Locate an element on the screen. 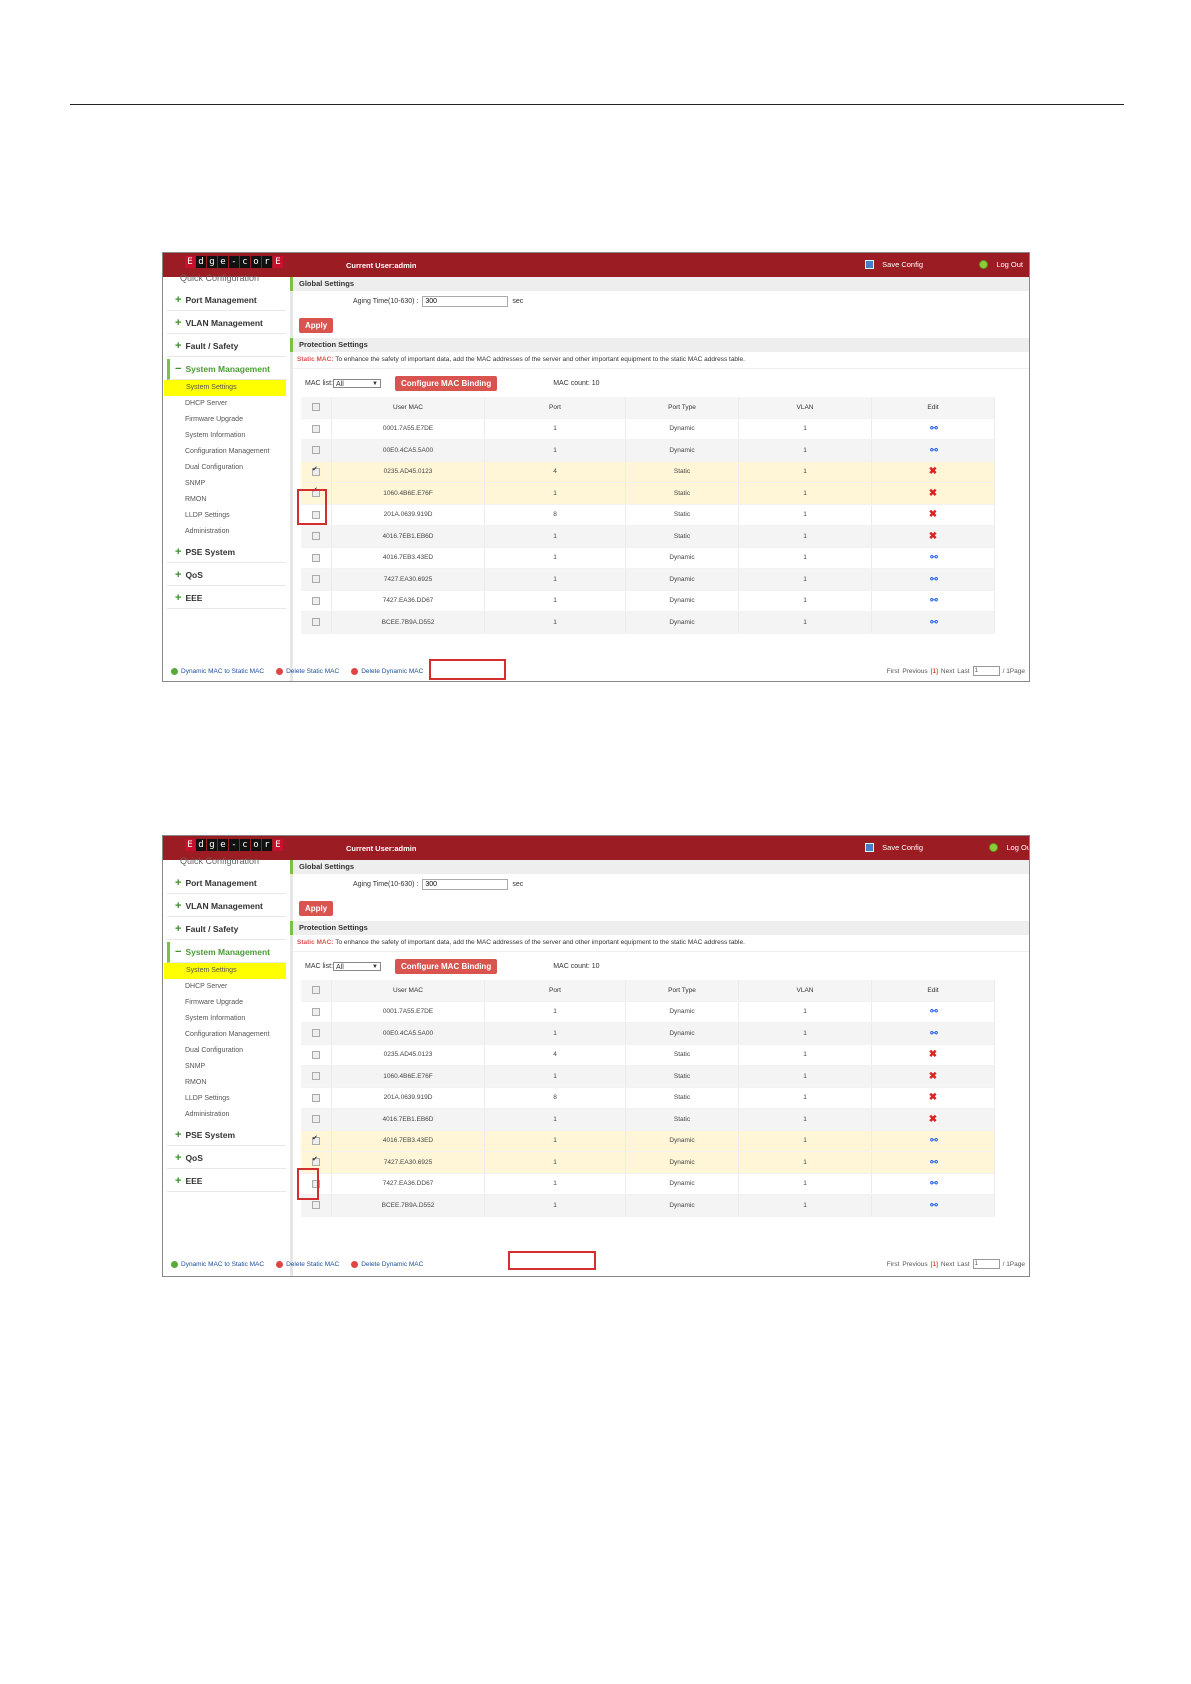  logout-button: Log Out is located at coordinates (1001, 264).